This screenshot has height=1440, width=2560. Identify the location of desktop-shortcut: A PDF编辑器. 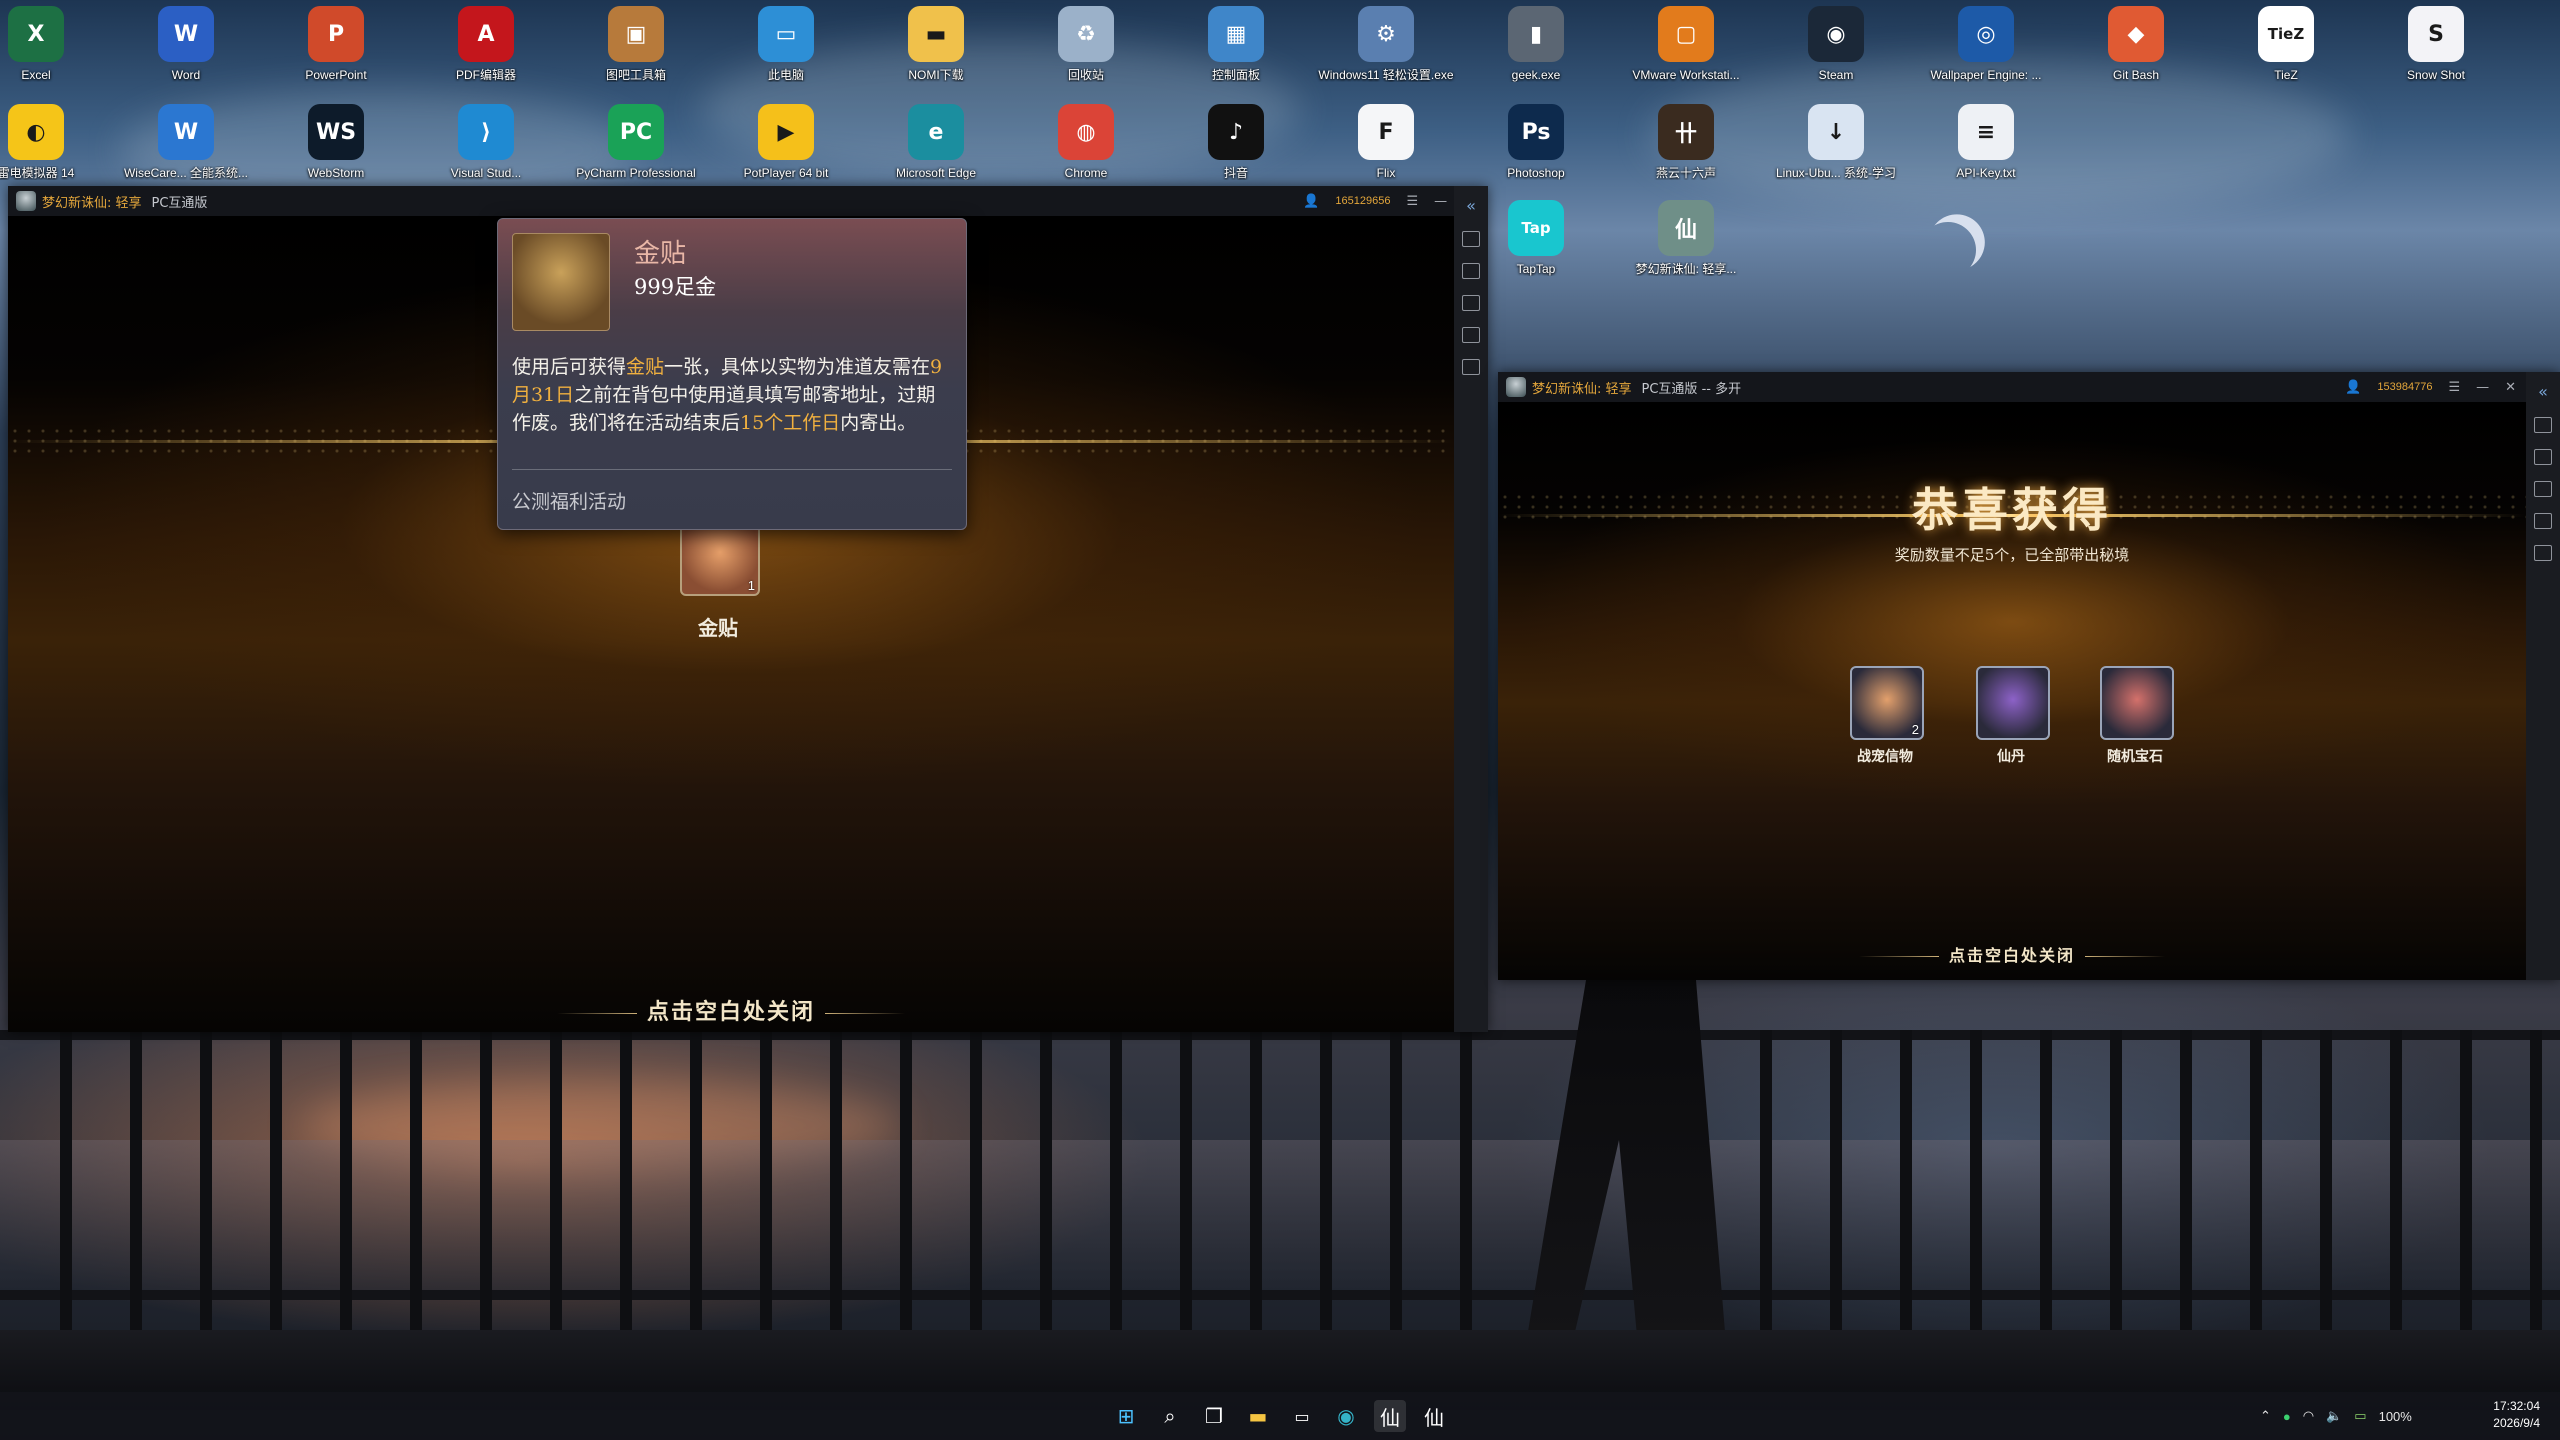
(486, 54).